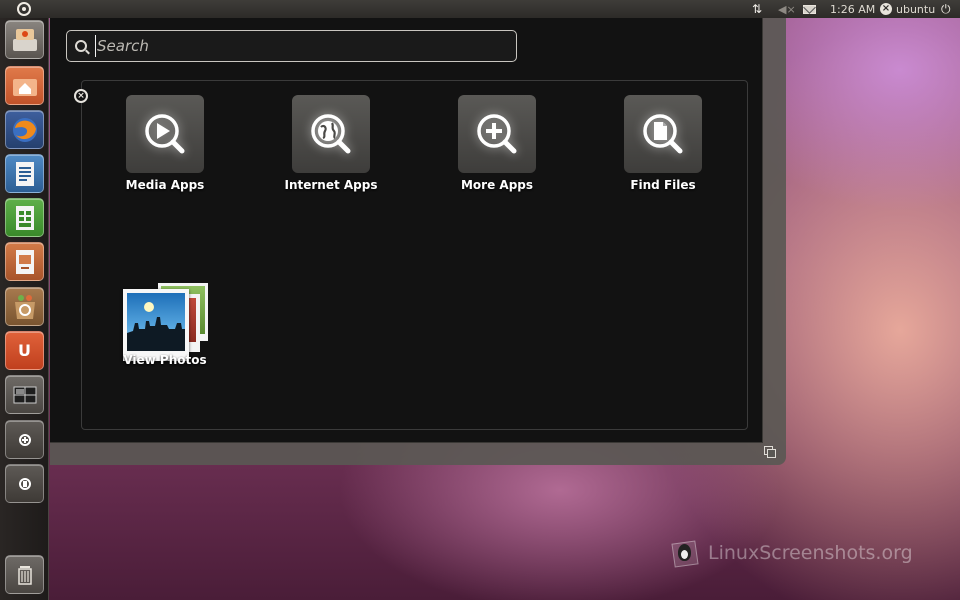 The width and height of the screenshot is (960, 600). I want to click on find-files-icon, so click(663, 134).